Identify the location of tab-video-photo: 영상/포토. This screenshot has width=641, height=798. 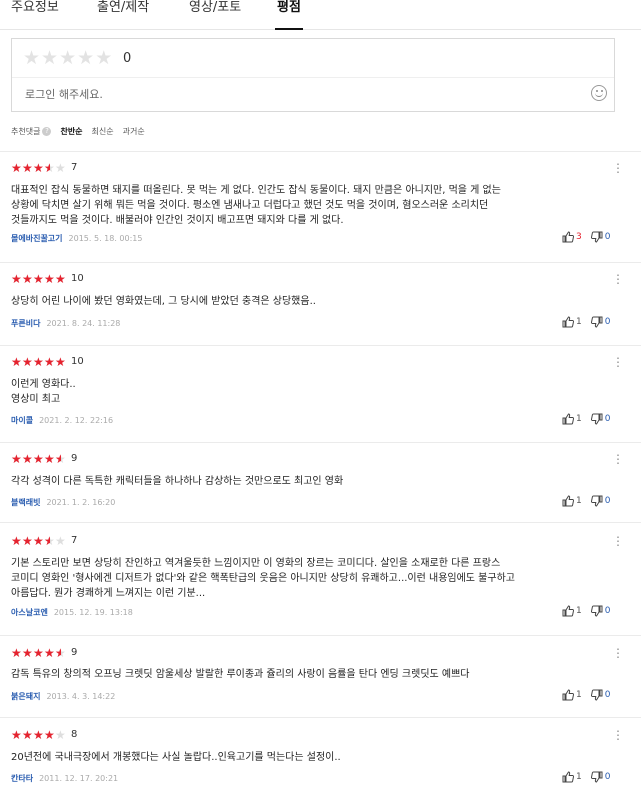
(215, 15).